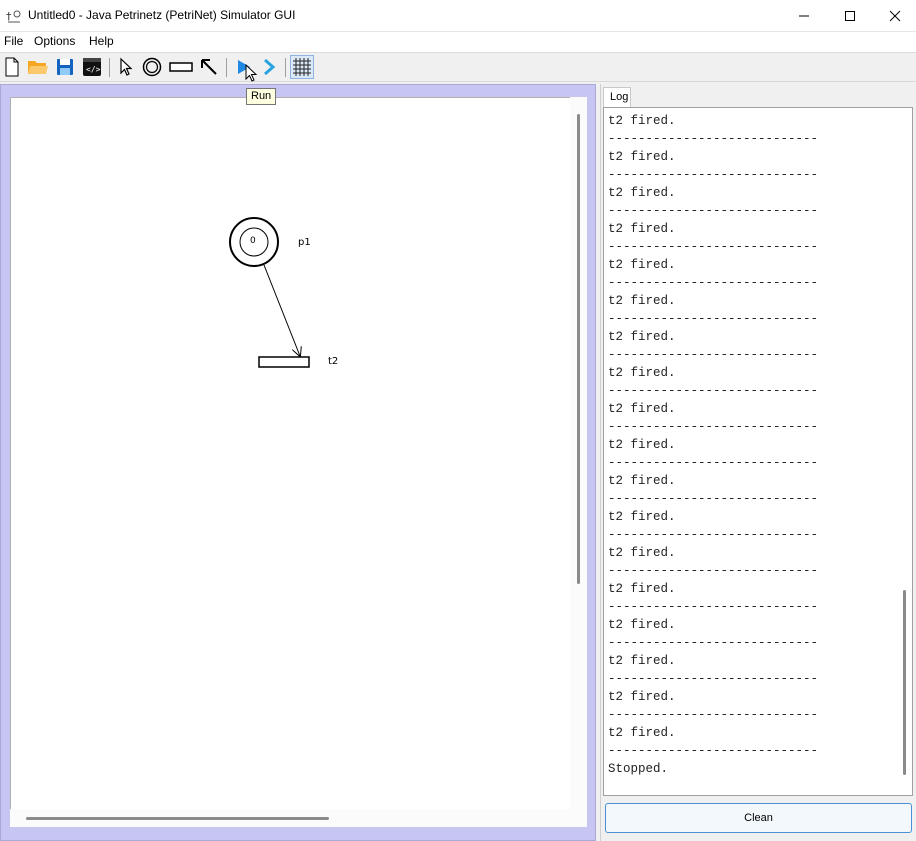 The image size is (916, 841). Describe the element at coordinates (617, 97) in the screenshot. I see `tab-log: Log` at that location.